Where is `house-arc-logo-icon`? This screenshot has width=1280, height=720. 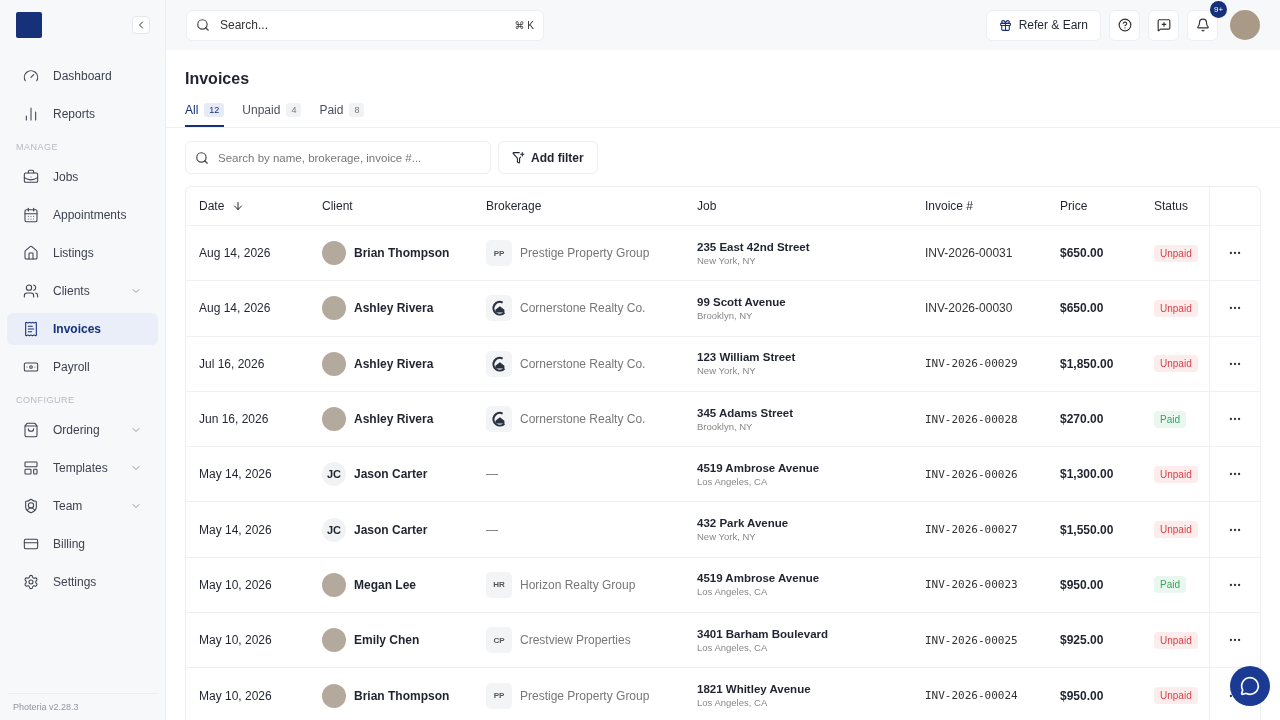
house-arc-logo-icon is located at coordinates (499, 308).